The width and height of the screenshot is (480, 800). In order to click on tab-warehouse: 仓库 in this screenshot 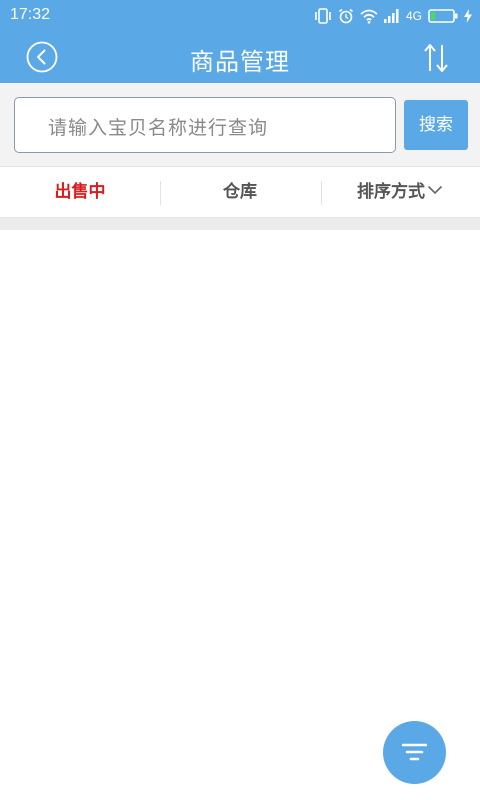, I will do `click(240, 192)`.